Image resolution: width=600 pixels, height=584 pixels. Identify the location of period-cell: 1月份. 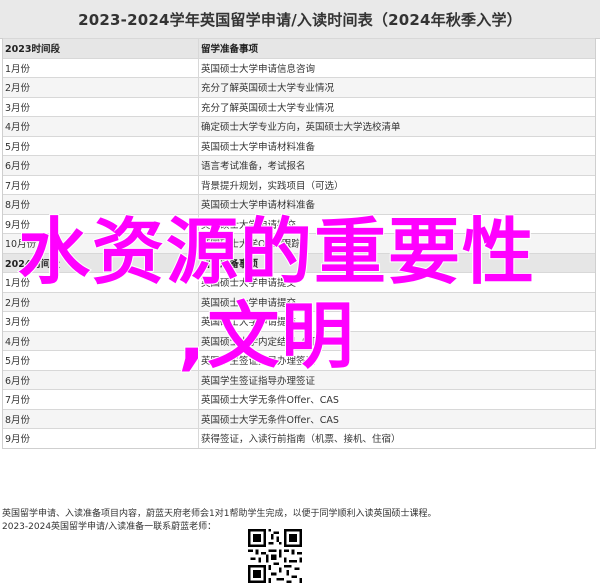
(101, 67).